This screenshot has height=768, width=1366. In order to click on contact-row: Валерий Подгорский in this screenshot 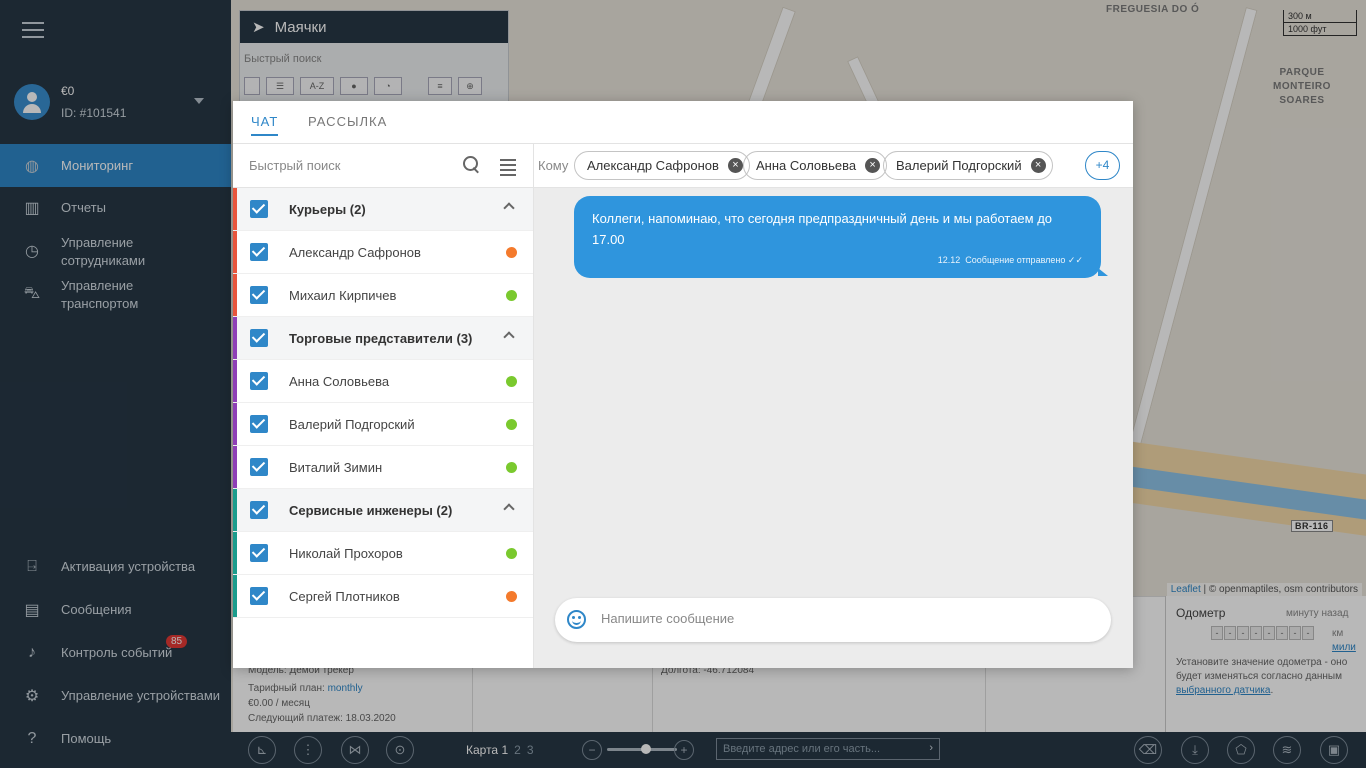, I will do `click(383, 424)`.